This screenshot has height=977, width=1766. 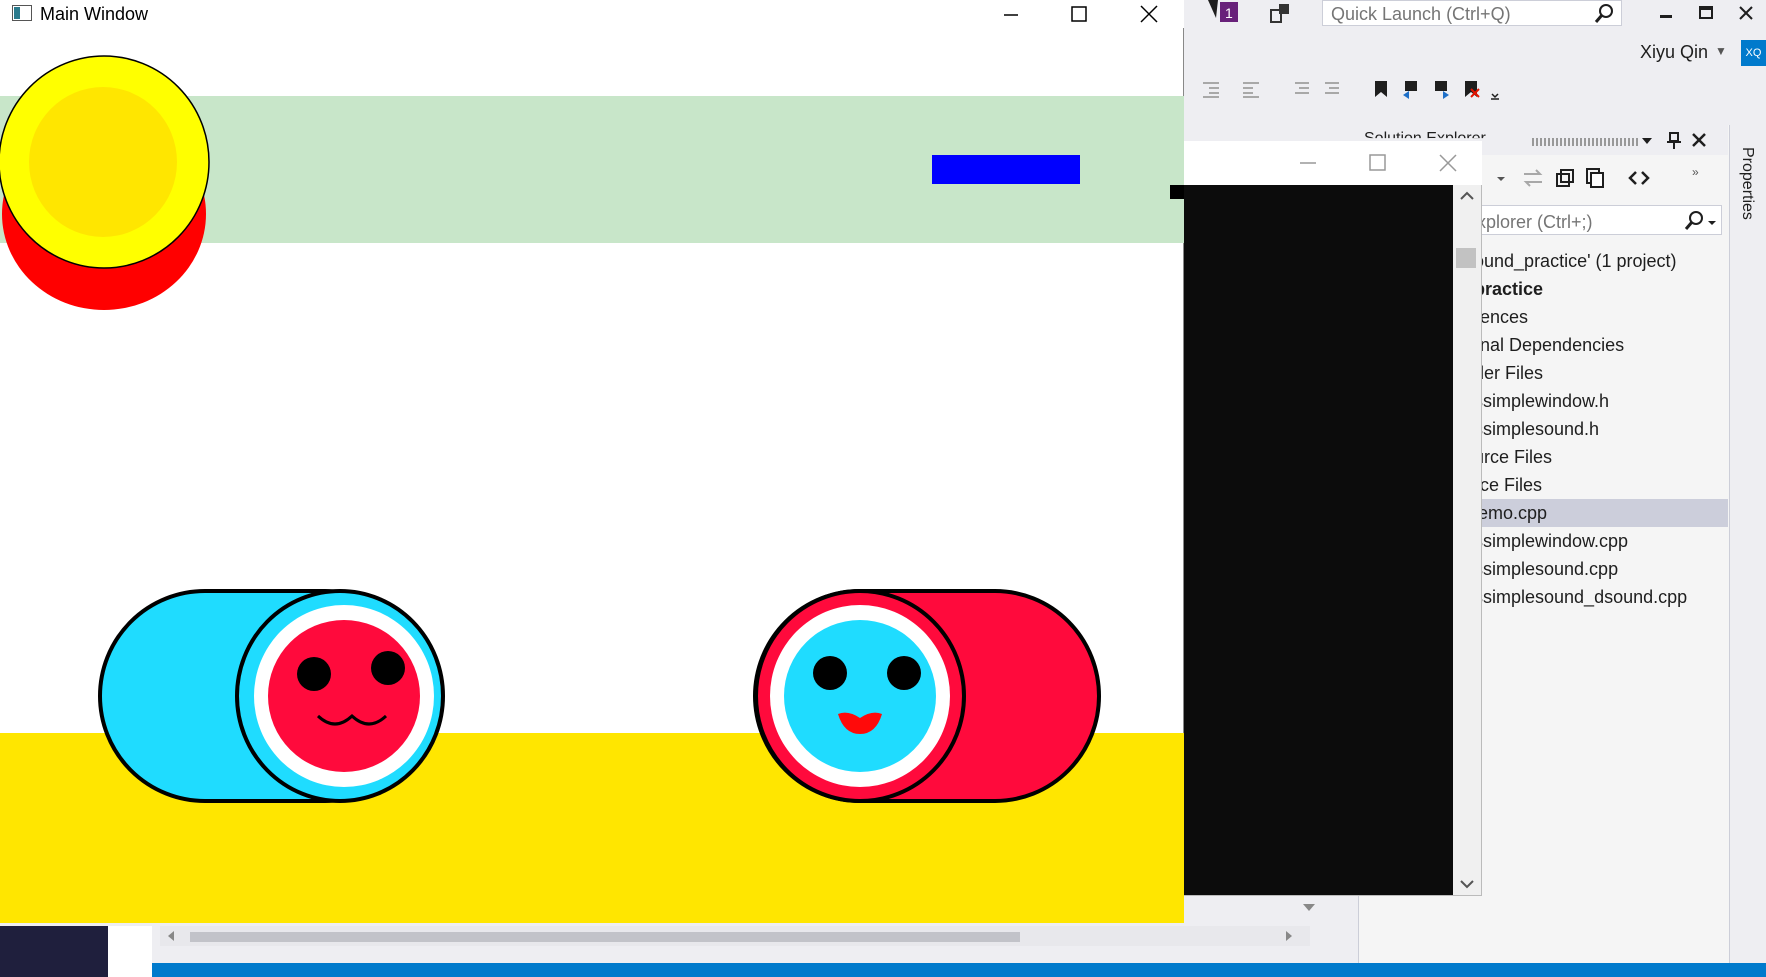 I want to click on vs-left-gutter, so click(x=130, y=951).